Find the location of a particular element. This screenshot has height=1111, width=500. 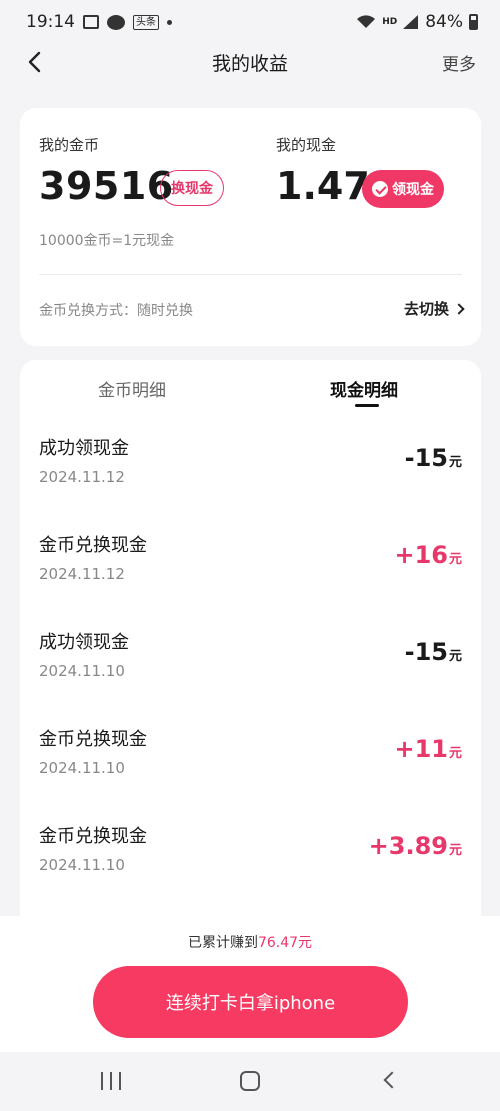

battery-icon is located at coordinates (473, 22).